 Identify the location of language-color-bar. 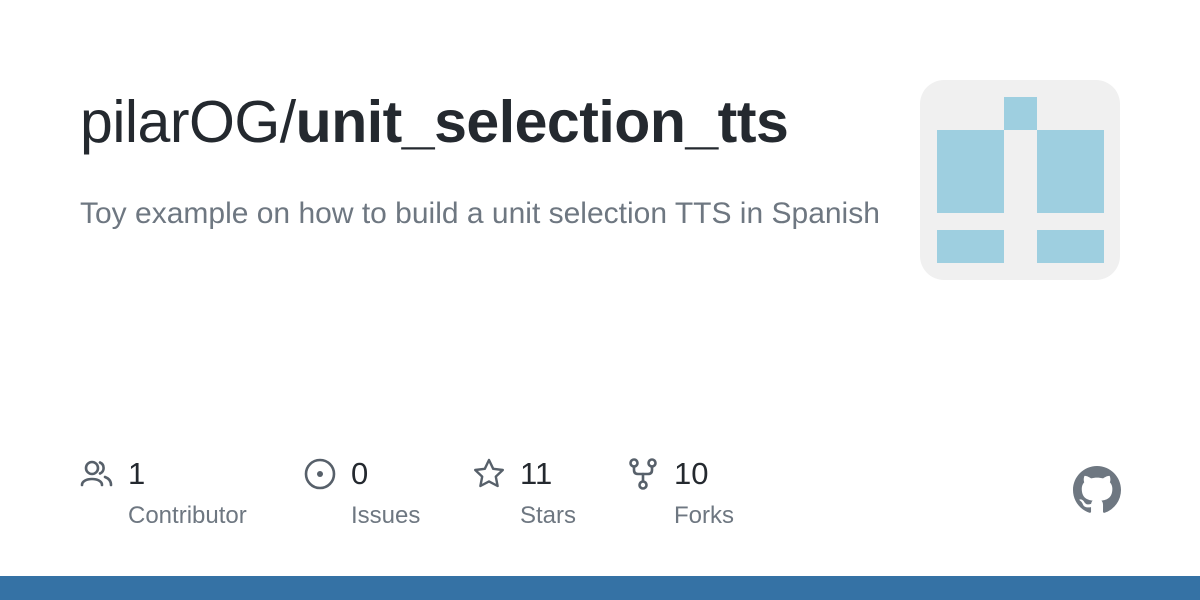
(600, 588).